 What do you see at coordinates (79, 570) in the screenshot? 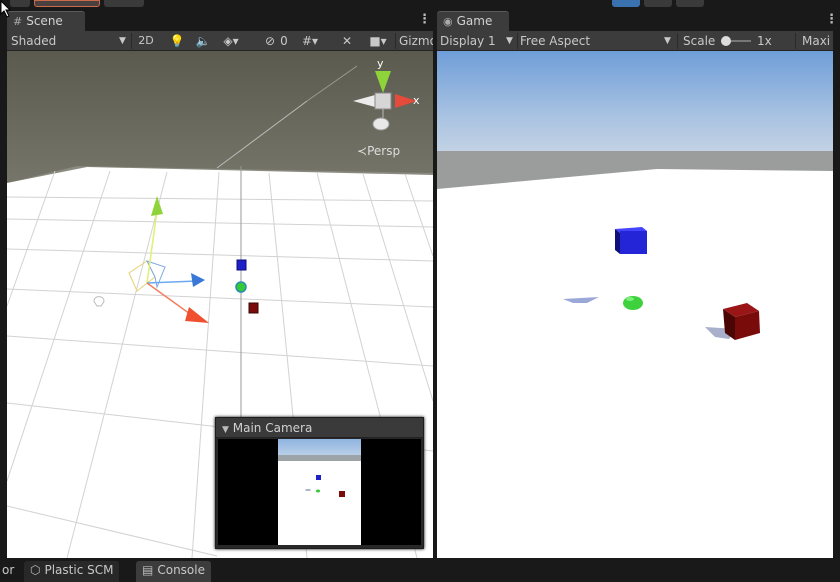
I see `tab-plastic-scm-label: Plastic SCM` at bounding box center [79, 570].